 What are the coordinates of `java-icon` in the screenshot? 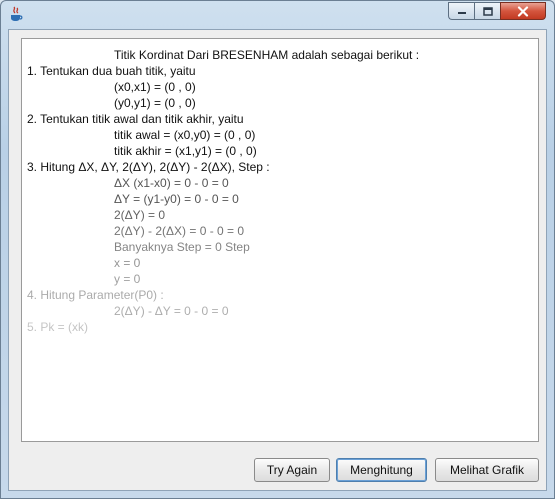 It's located at (16, 14).